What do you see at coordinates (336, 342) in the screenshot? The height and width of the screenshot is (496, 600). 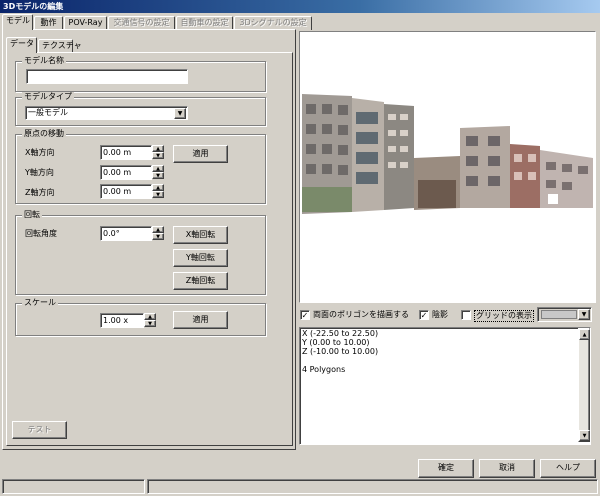 I see `info-line: Y (0.00 to 10.00)` at bounding box center [336, 342].